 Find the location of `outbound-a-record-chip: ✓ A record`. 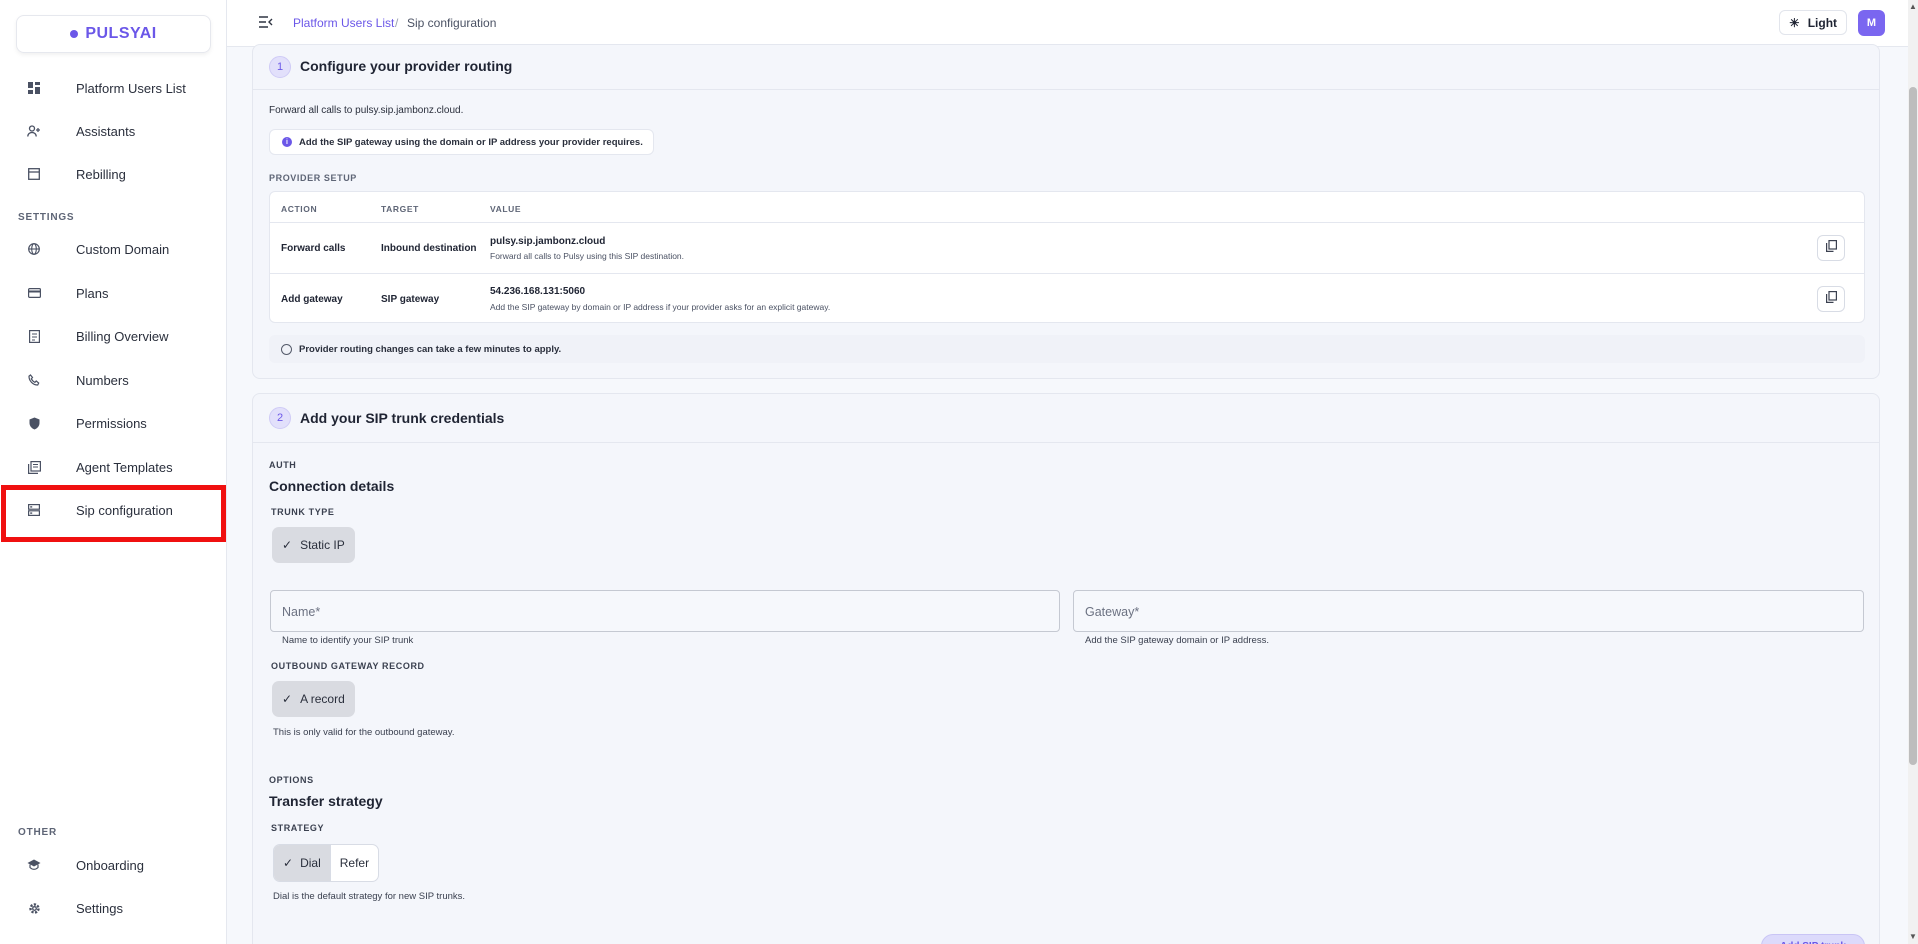

outbound-a-record-chip: ✓ A record is located at coordinates (313, 699).